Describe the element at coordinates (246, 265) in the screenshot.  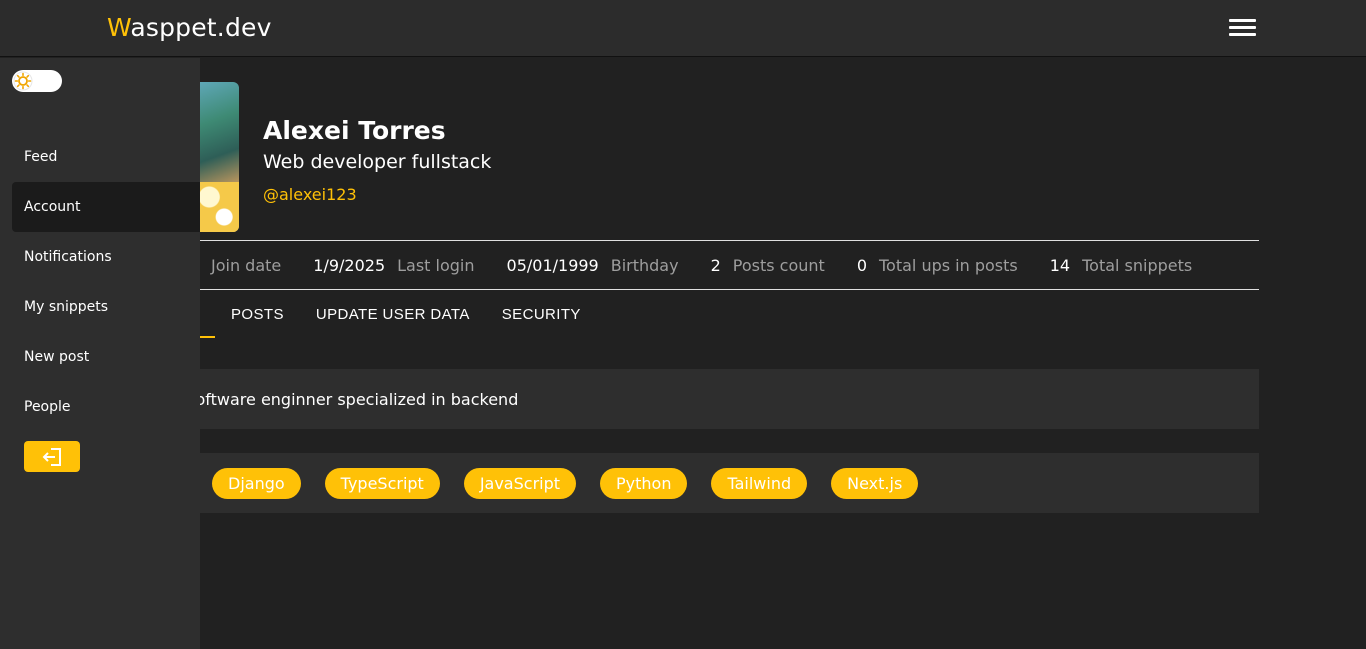
I see `stat-label: Join date` at that location.